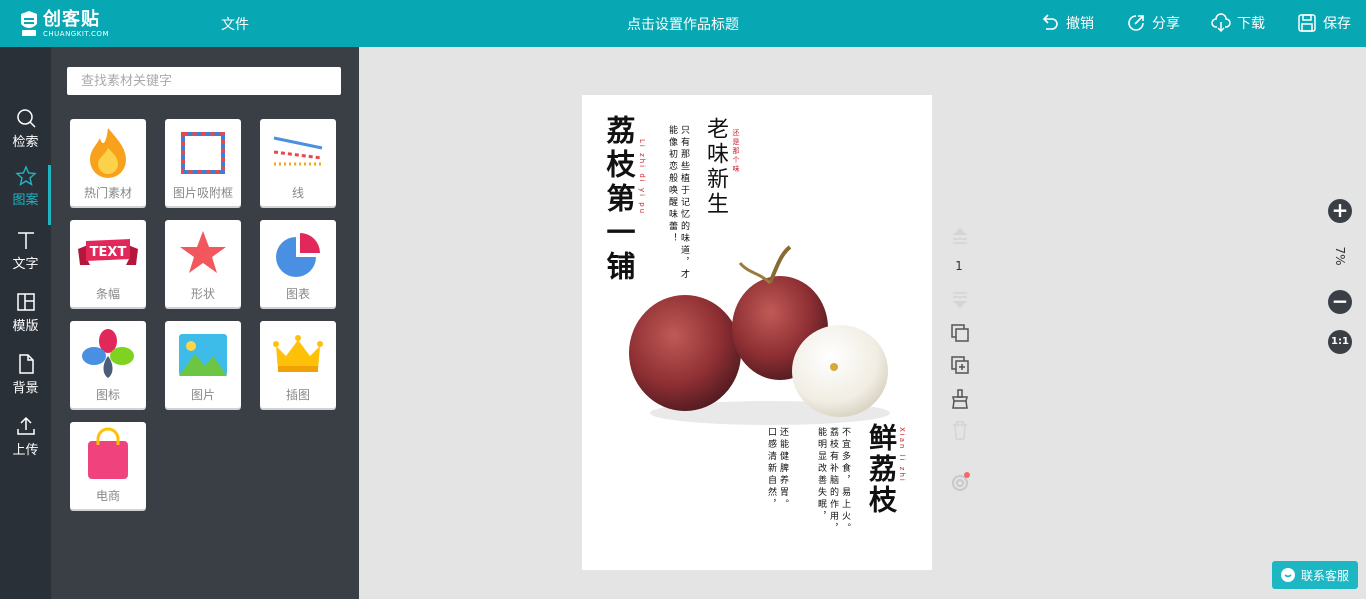  What do you see at coordinates (202, 395) in the screenshot?
I see `tile-label: 图片` at bounding box center [202, 395].